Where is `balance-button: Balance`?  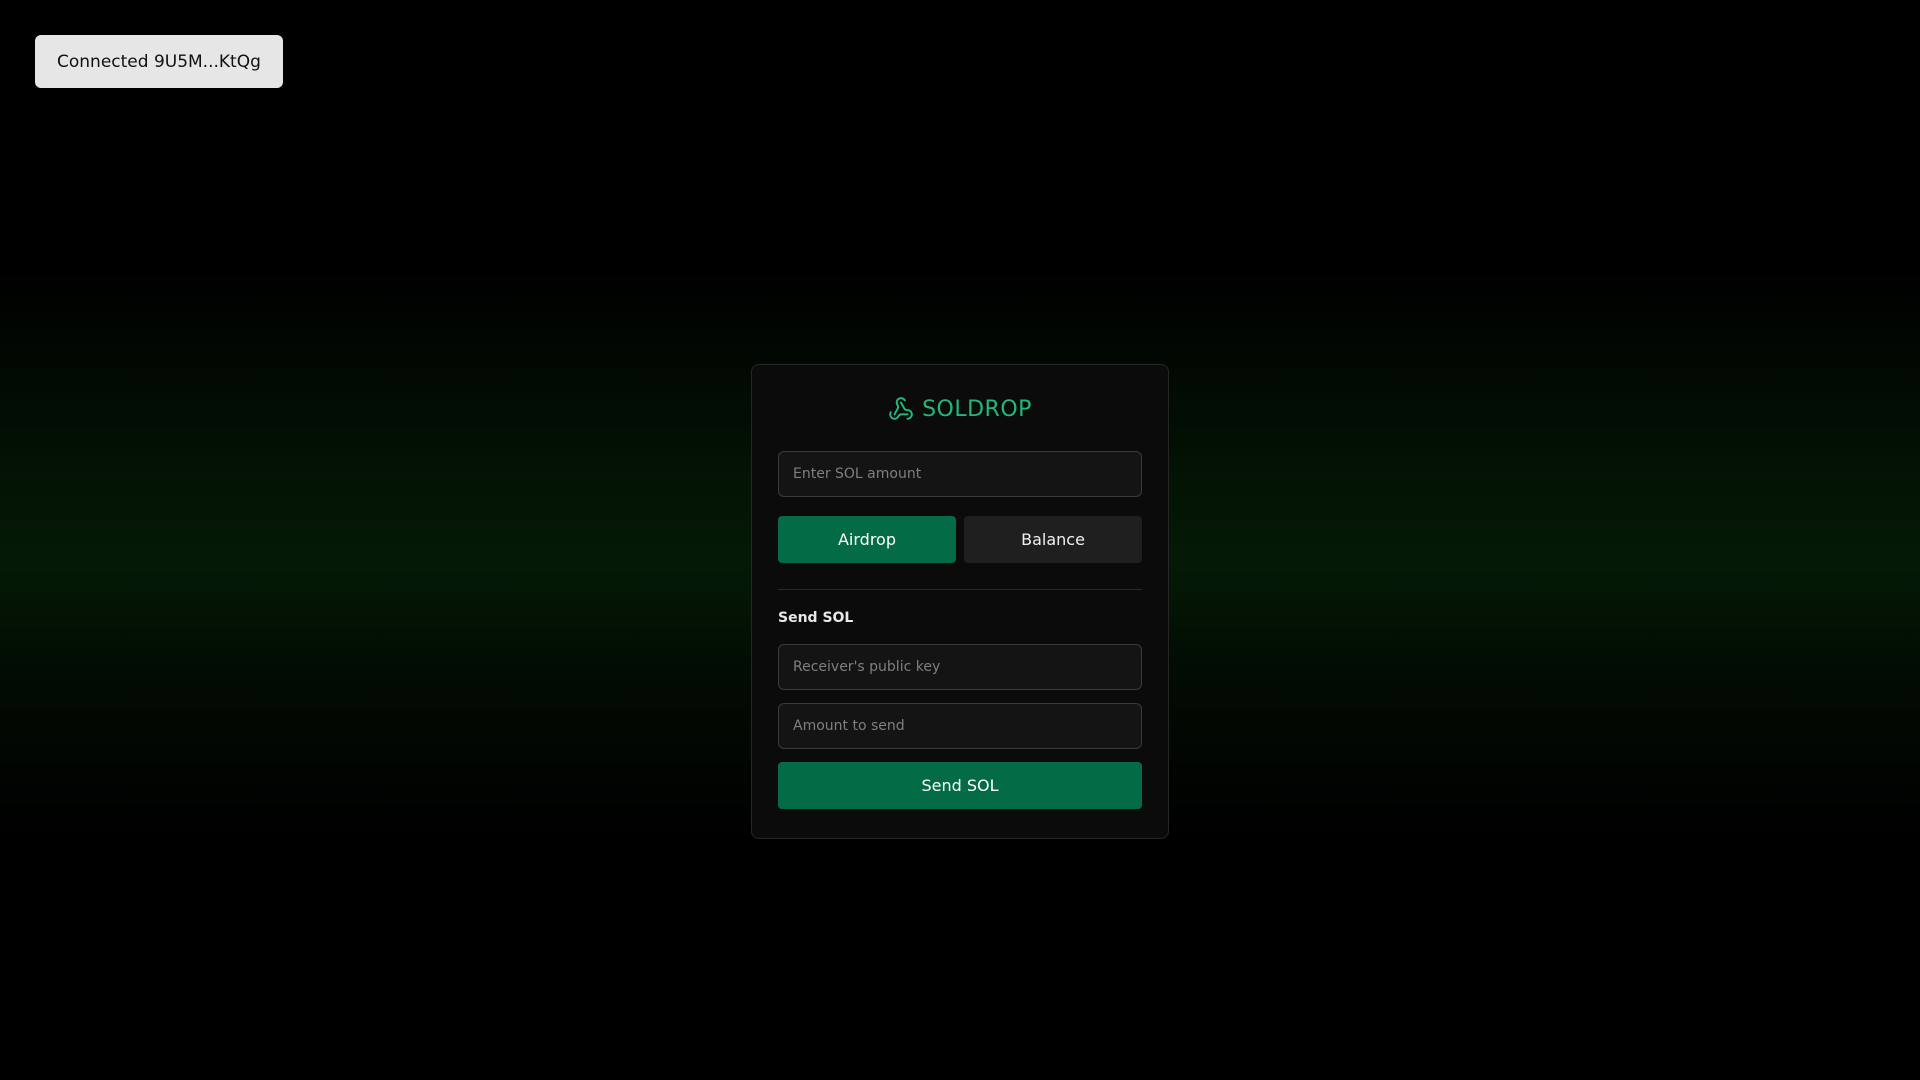
balance-button: Balance is located at coordinates (1053, 539).